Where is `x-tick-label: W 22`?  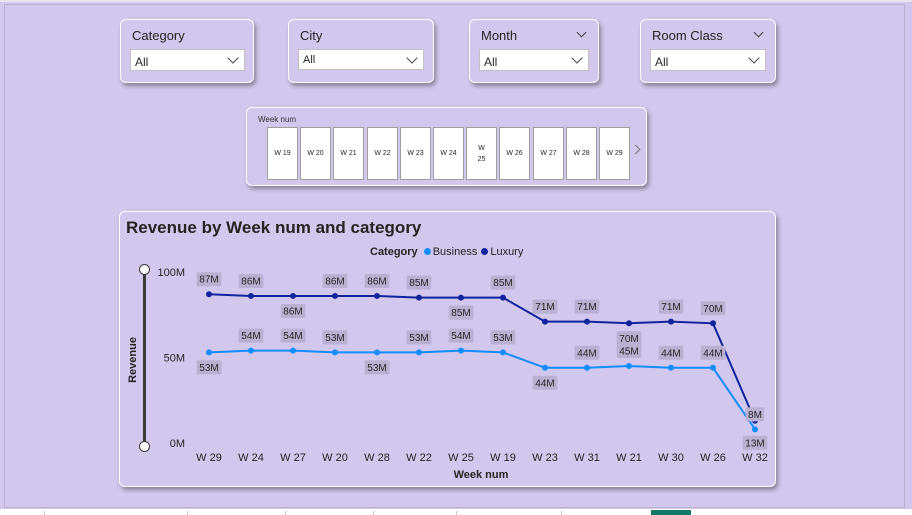
x-tick-label: W 22 is located at coordinates (419, 458).